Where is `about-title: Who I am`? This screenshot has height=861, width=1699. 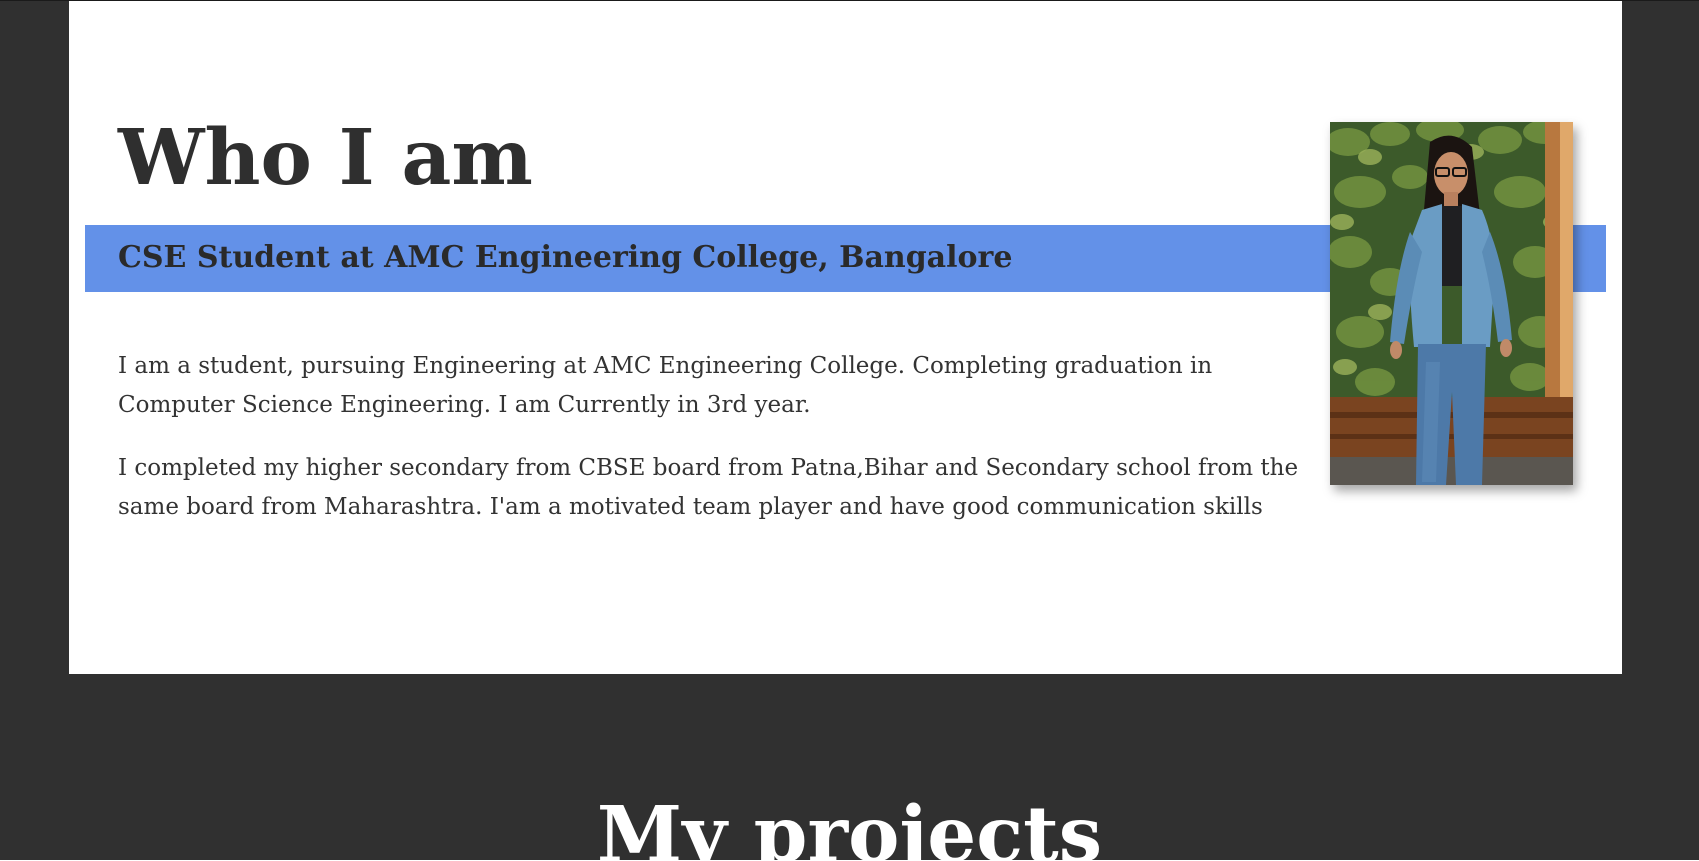
about-title: Who I am is located at coordinates (325, 158).